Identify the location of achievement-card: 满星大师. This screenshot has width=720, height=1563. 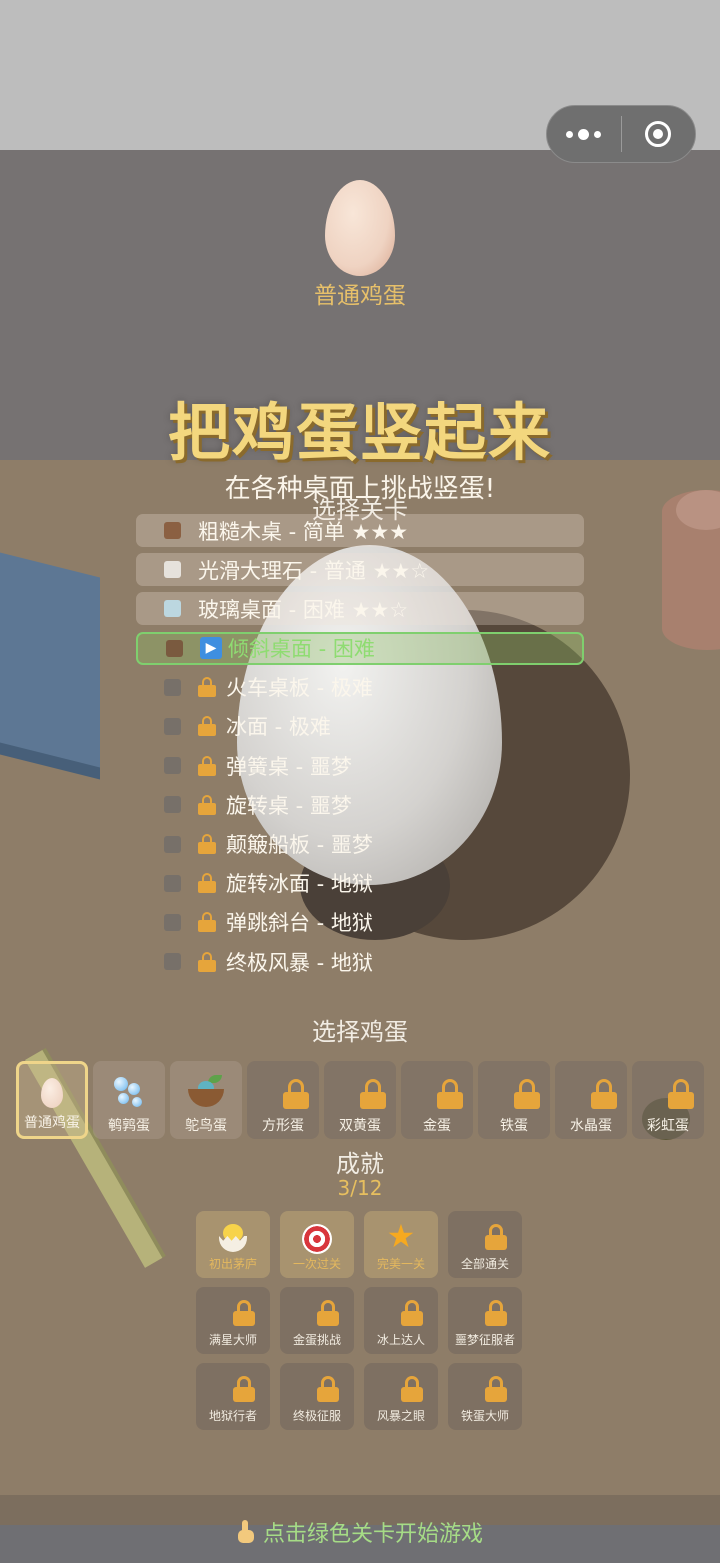
(233, 1320).